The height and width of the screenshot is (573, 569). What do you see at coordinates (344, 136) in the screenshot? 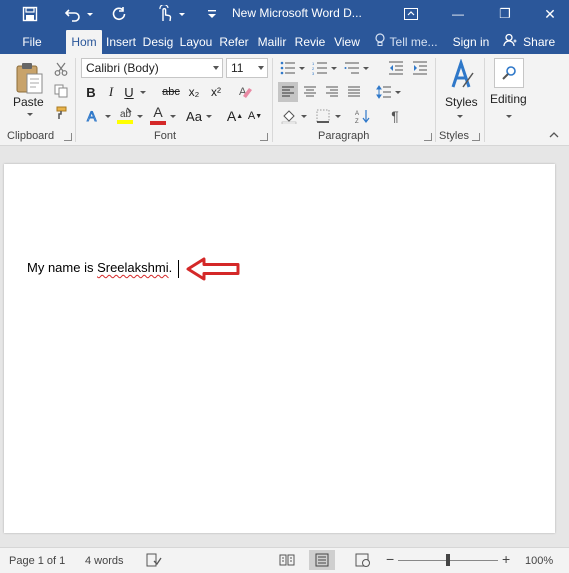
I see `paragraph-group-label: Paragraph` at bounding box center [344, 136].